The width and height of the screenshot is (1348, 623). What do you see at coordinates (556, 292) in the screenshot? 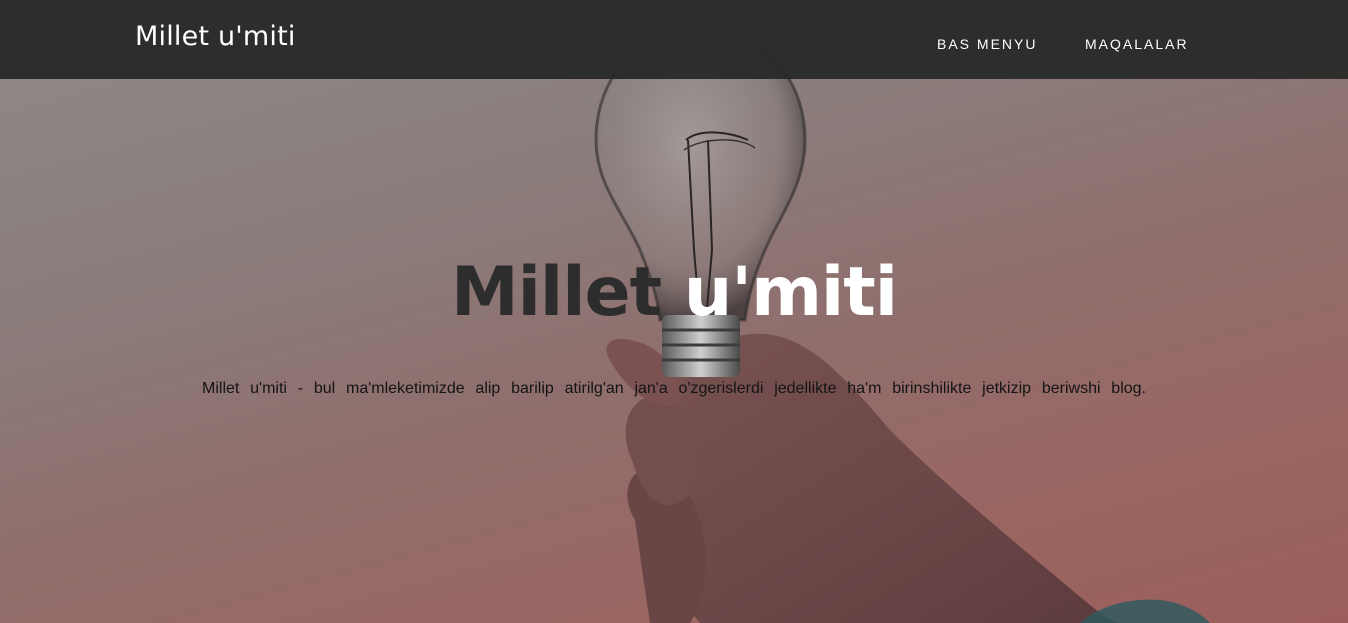
I see `hero-title-dark-word: Millet` at bounding box center [556, 292].